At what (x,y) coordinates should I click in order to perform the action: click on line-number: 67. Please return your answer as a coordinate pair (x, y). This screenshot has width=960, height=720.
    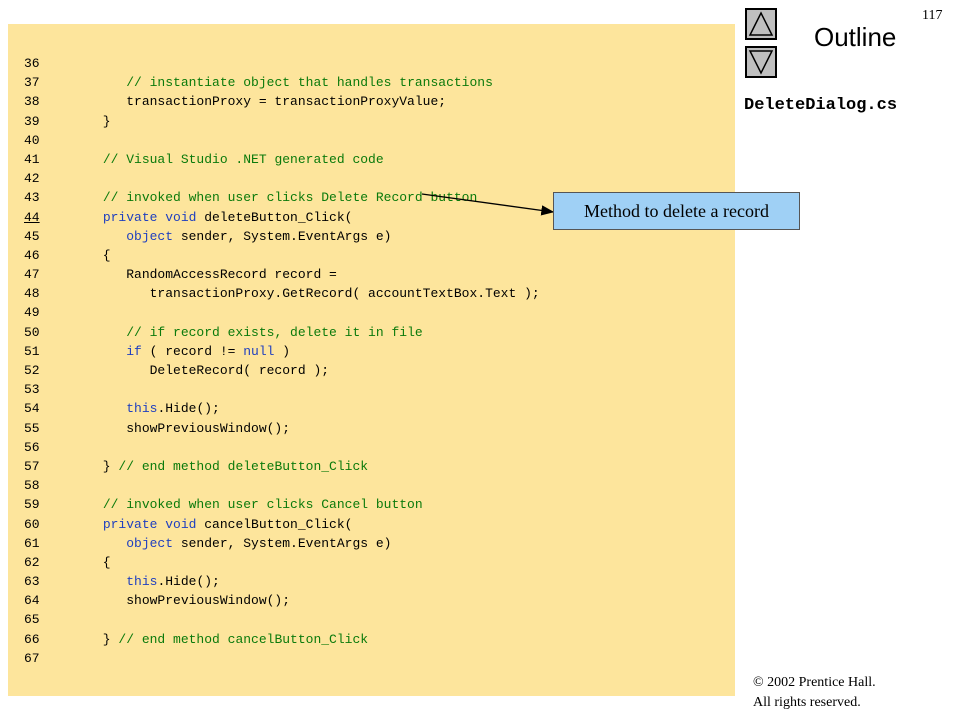
    Looking at the image, I should click on (32, 658).